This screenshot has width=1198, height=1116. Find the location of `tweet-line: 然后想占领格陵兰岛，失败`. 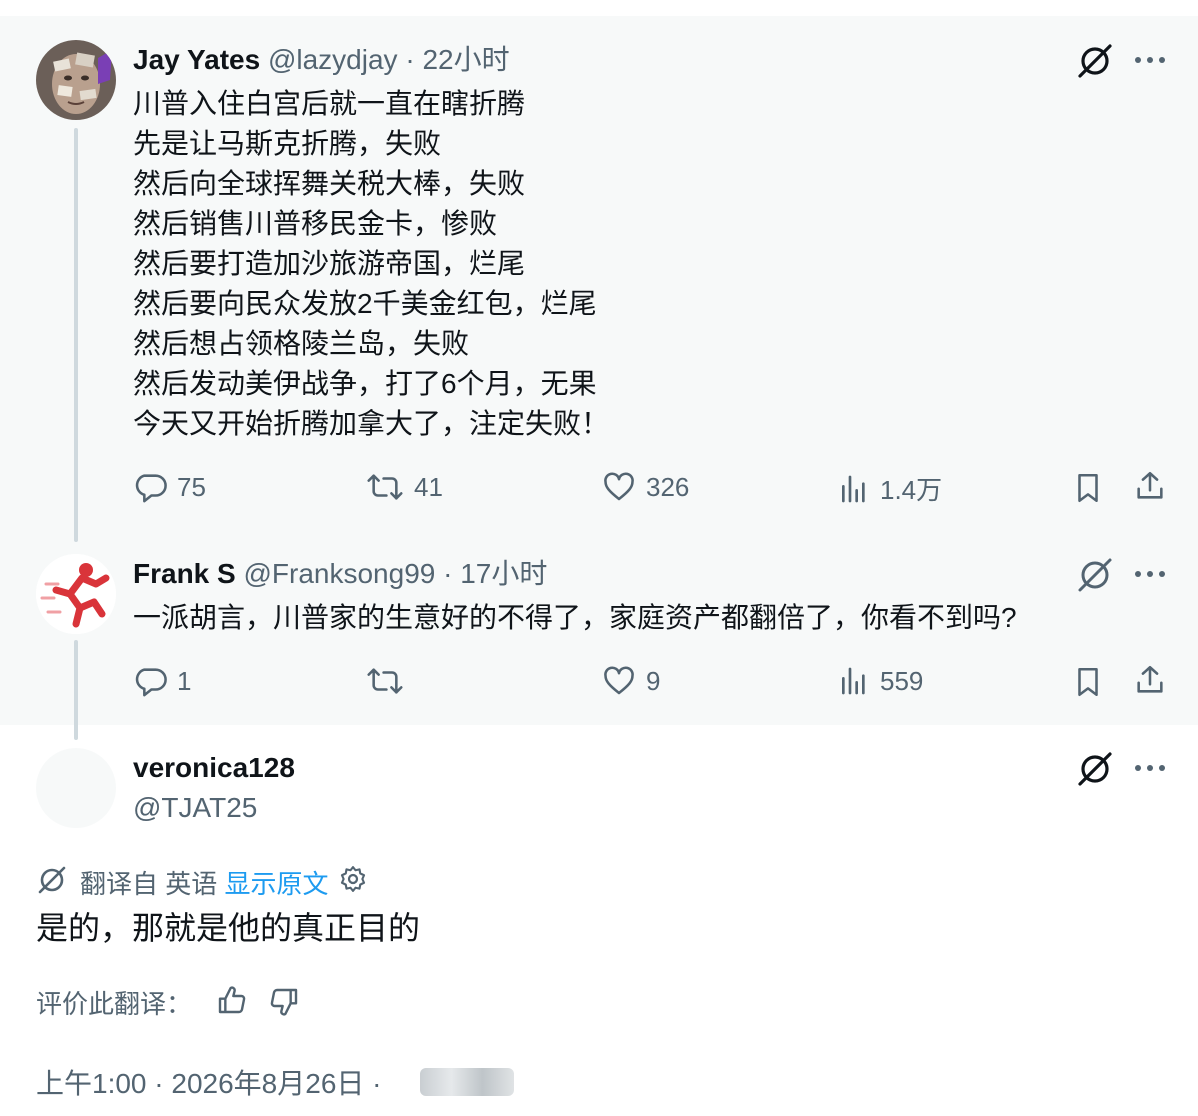

tweet-line: 然后想占领格陵兰岛，失败 is located at coordinates (301, 343).